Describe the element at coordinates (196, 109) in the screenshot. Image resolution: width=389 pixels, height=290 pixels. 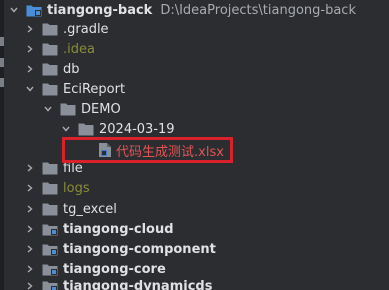
I see `tree-node-demo: DEMO` at that location.